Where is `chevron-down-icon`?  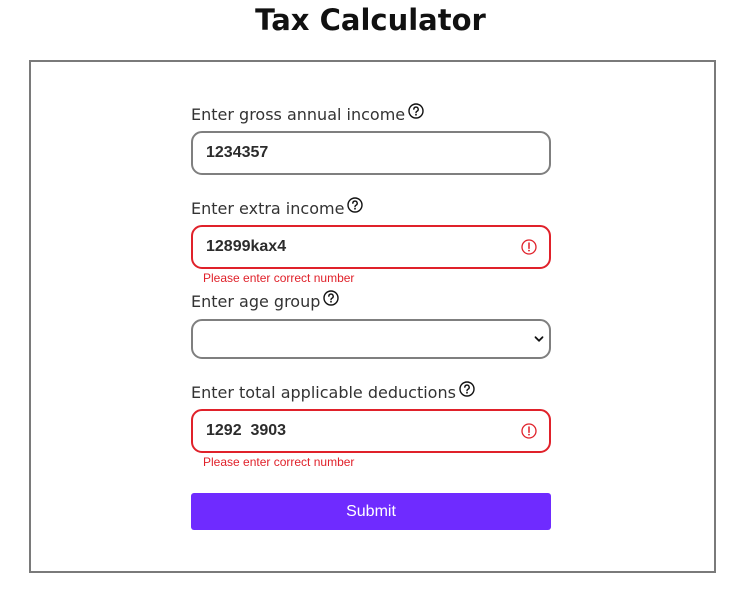
chevron-down-icon is located at coordinates (539, 339).